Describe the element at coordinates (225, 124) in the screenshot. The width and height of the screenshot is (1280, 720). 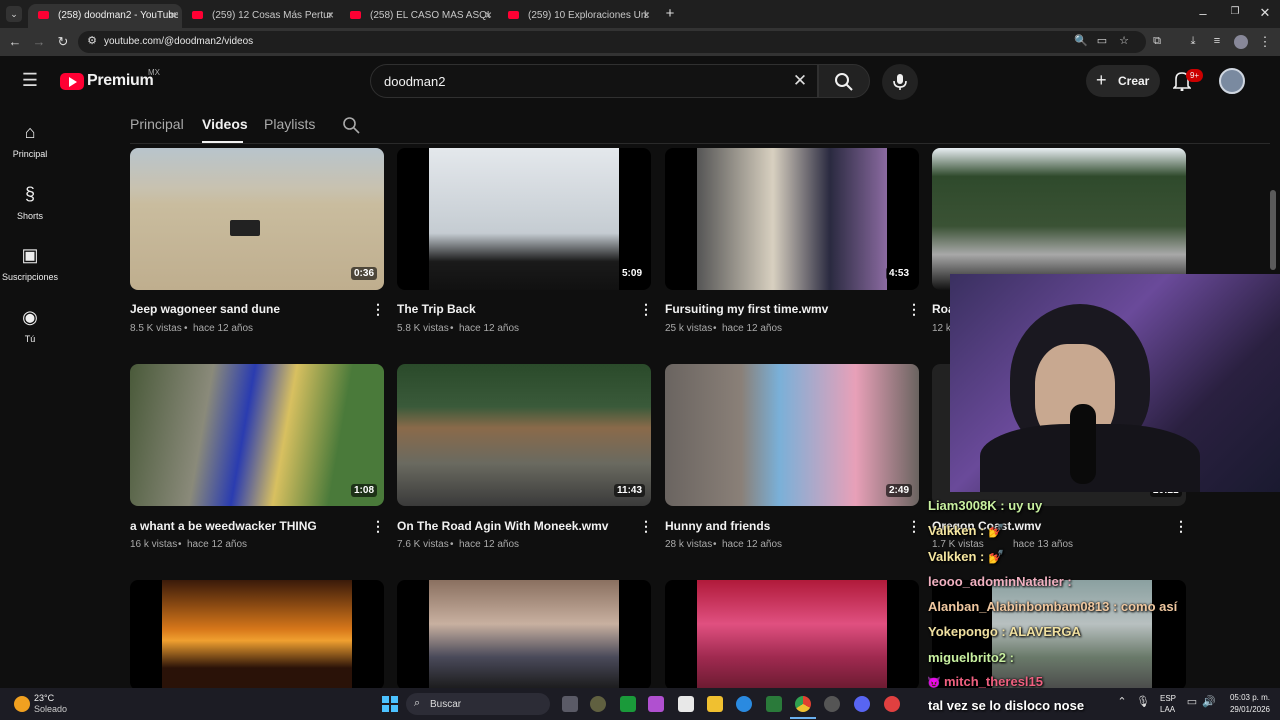
I see `tab-videos: Videos` at that location.